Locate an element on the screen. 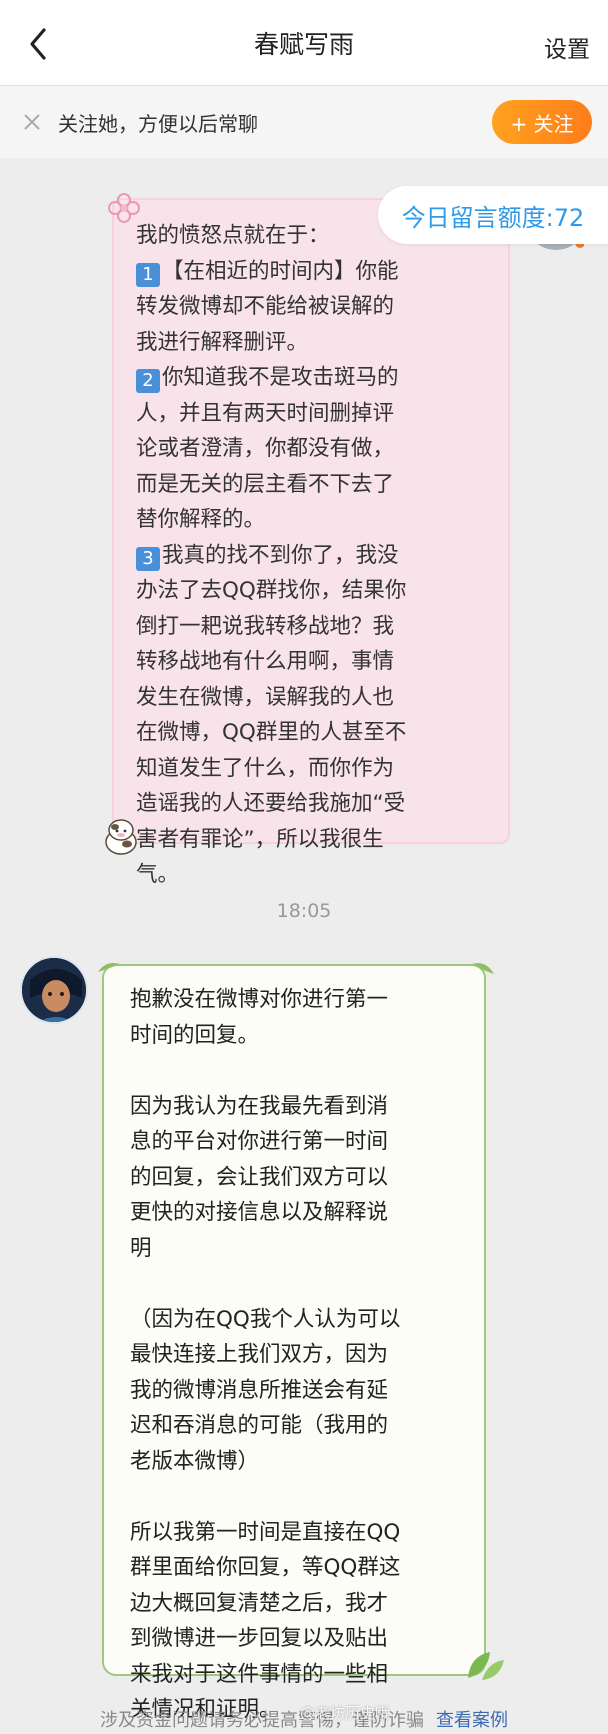 This screenshot has width=608, height=1734. message-line: 时间的回复。 is located at coordinates (195, 1035).